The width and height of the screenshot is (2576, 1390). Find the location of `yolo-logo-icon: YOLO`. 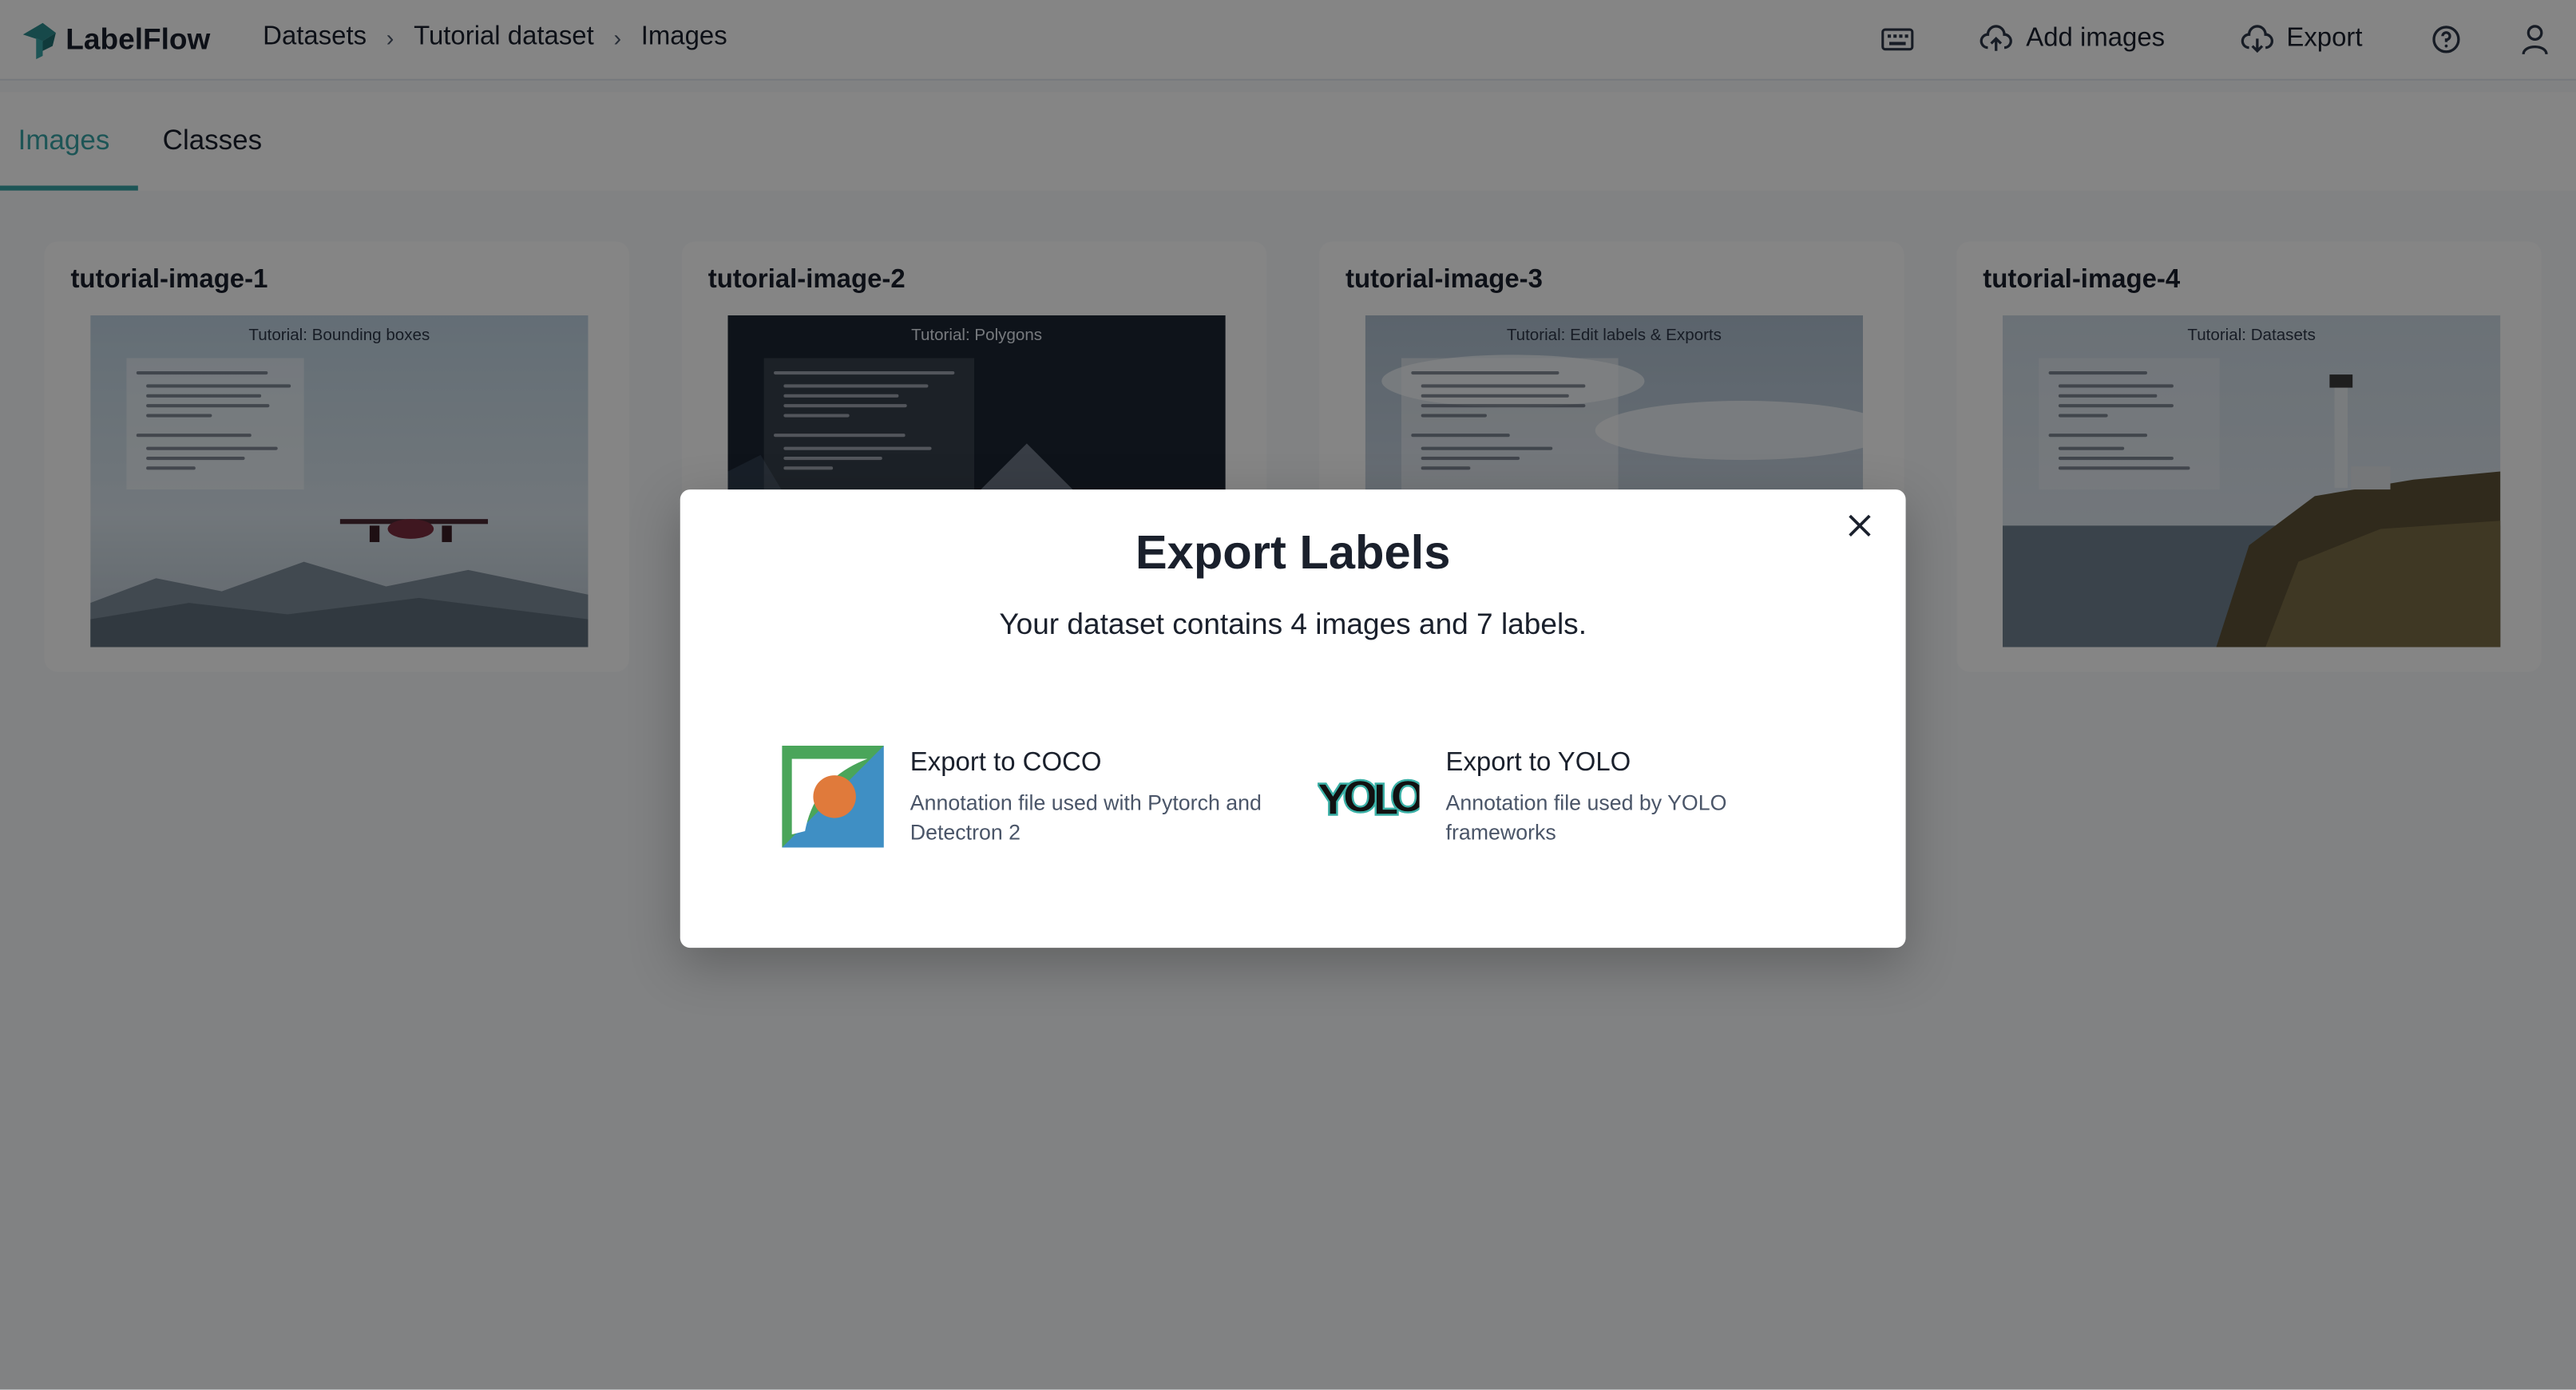

yolo-logo-icon: YOLO is located at coordinates (1369, 798).